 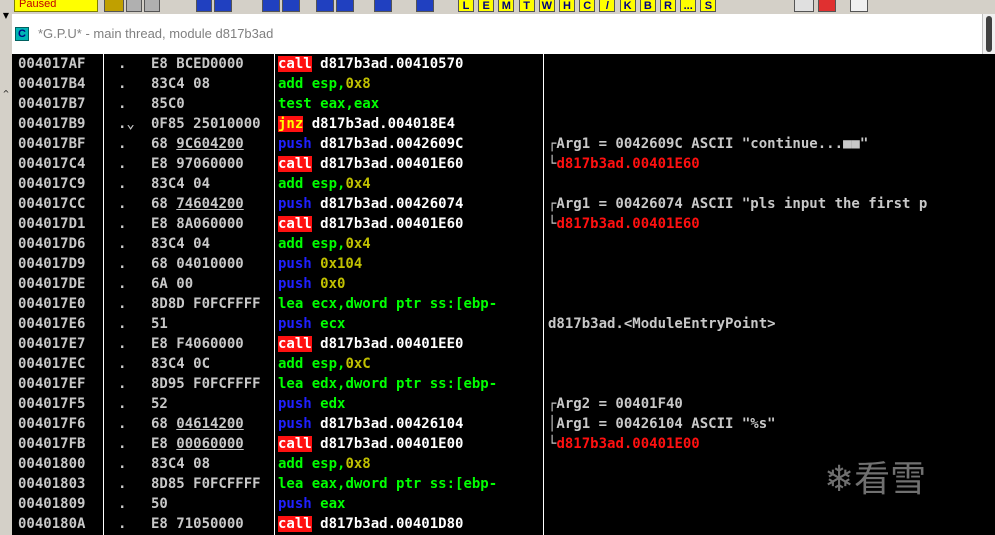 What do you see at coordinates (708, 6) in the screenshot?
I see `window-button-s: S` at bounding box center [708, 6].